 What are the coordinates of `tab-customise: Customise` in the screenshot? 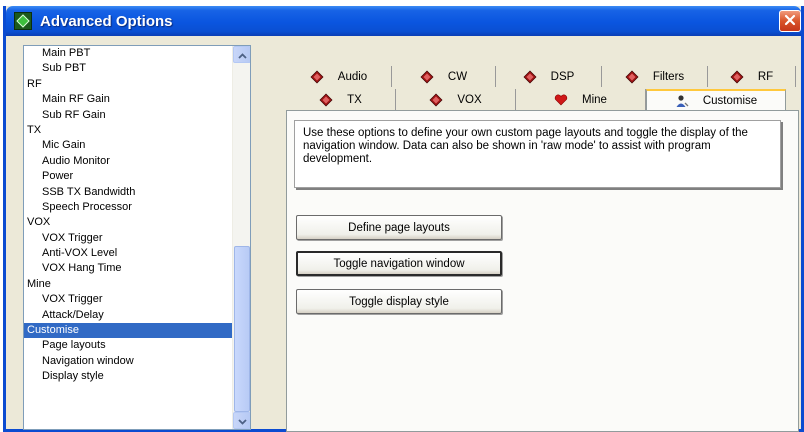 It's located at (716, 99).